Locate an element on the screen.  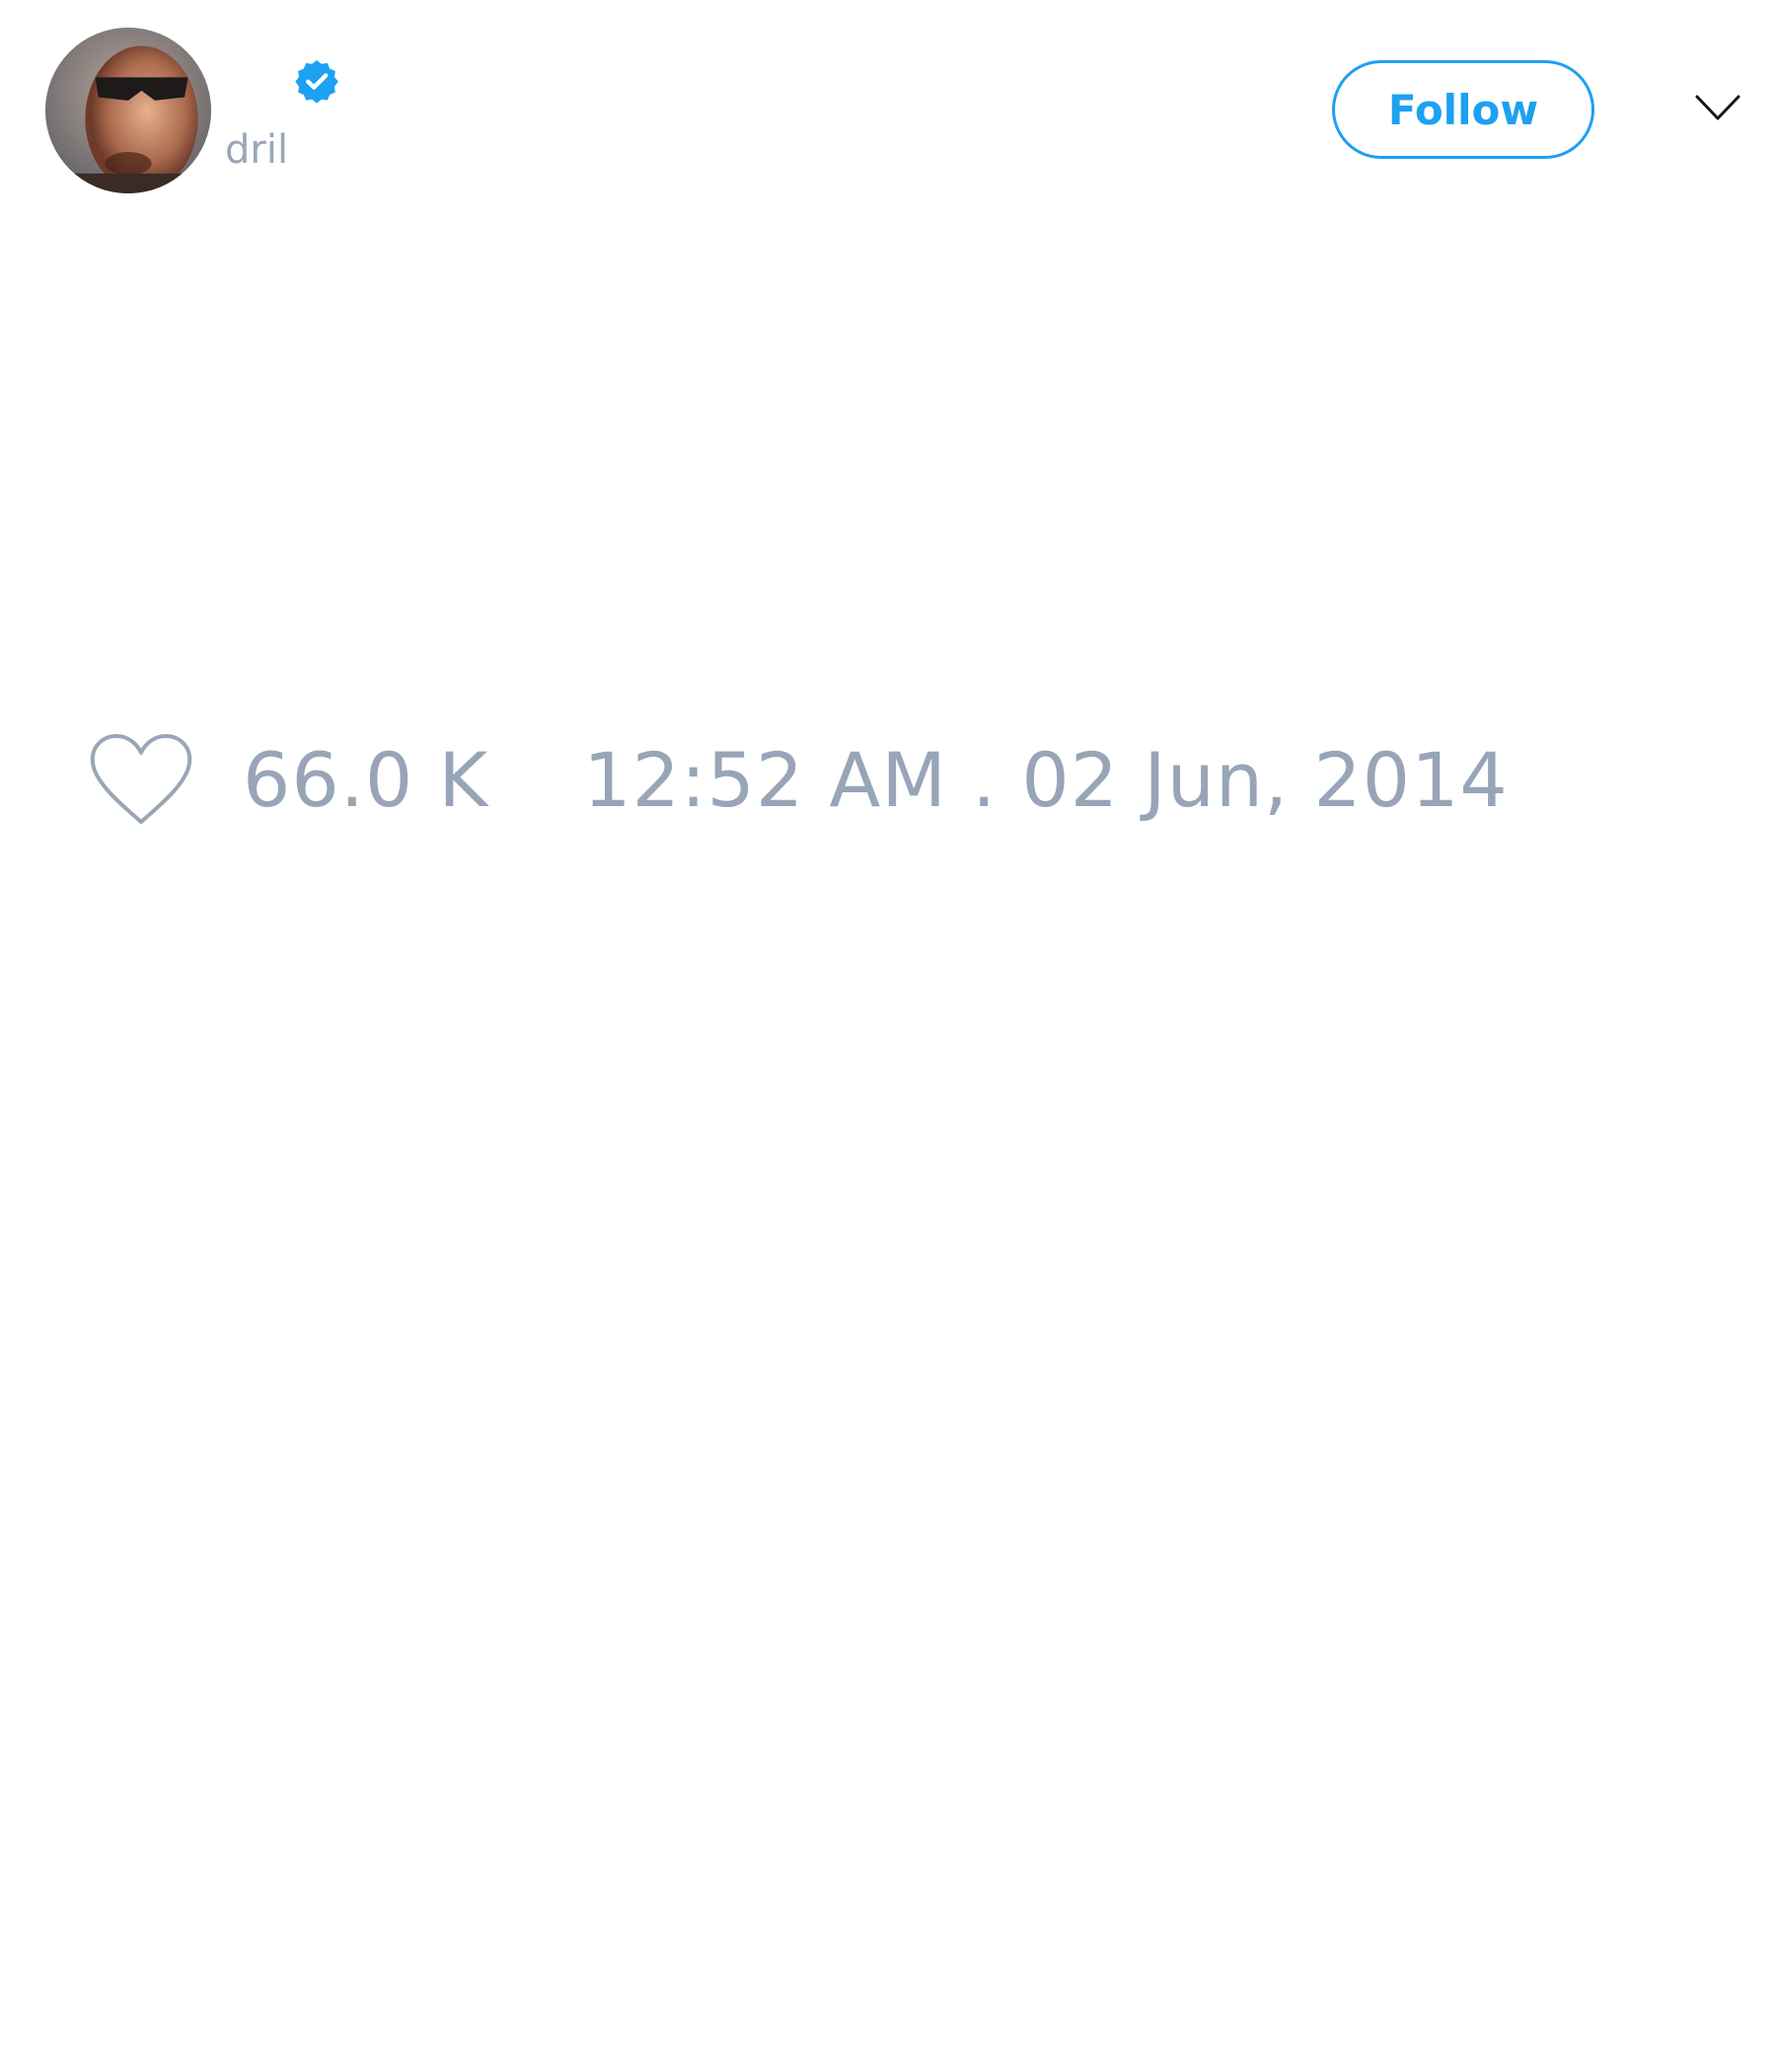
tweet-meta: 66.0 K 12:52 AM . 02 Jun, 2014 is located at coordinates (799, 780).